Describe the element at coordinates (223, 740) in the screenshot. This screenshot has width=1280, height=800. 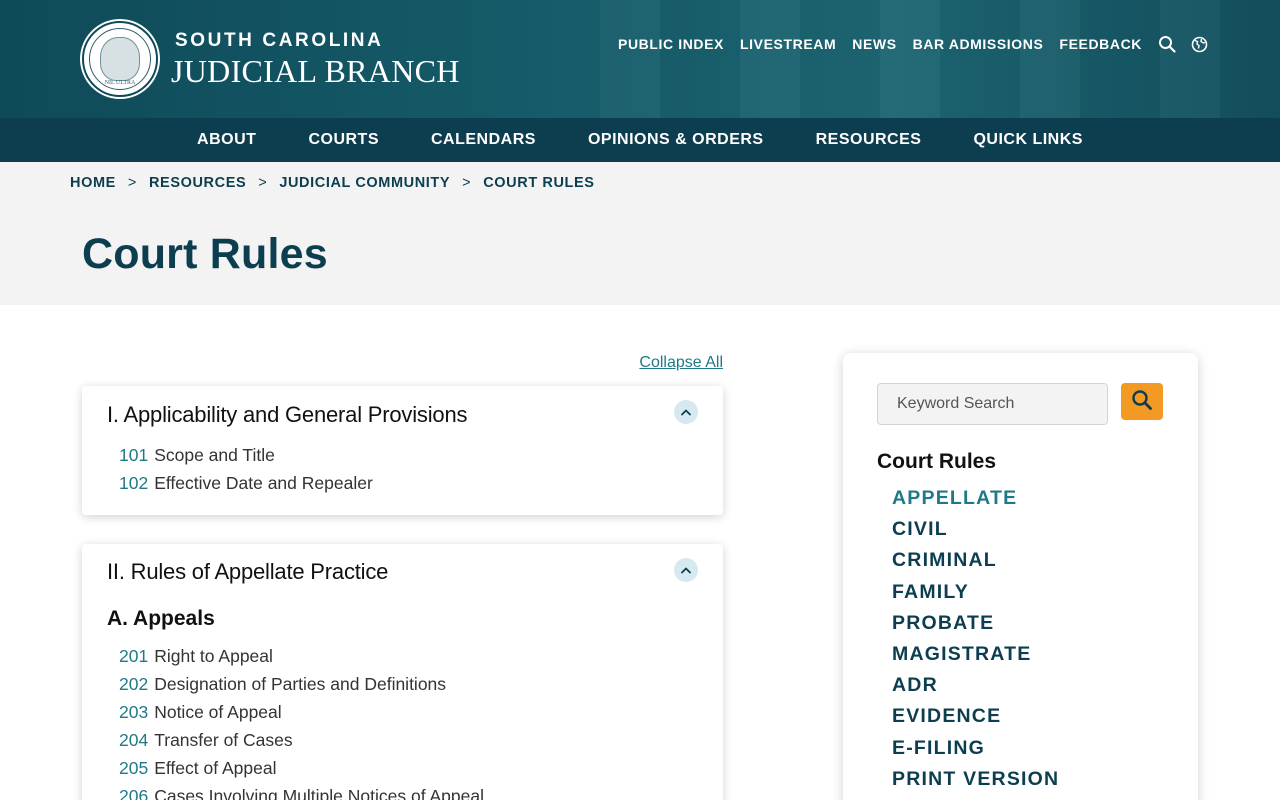
I see `rule-name: Transfer of Cases` at that location.